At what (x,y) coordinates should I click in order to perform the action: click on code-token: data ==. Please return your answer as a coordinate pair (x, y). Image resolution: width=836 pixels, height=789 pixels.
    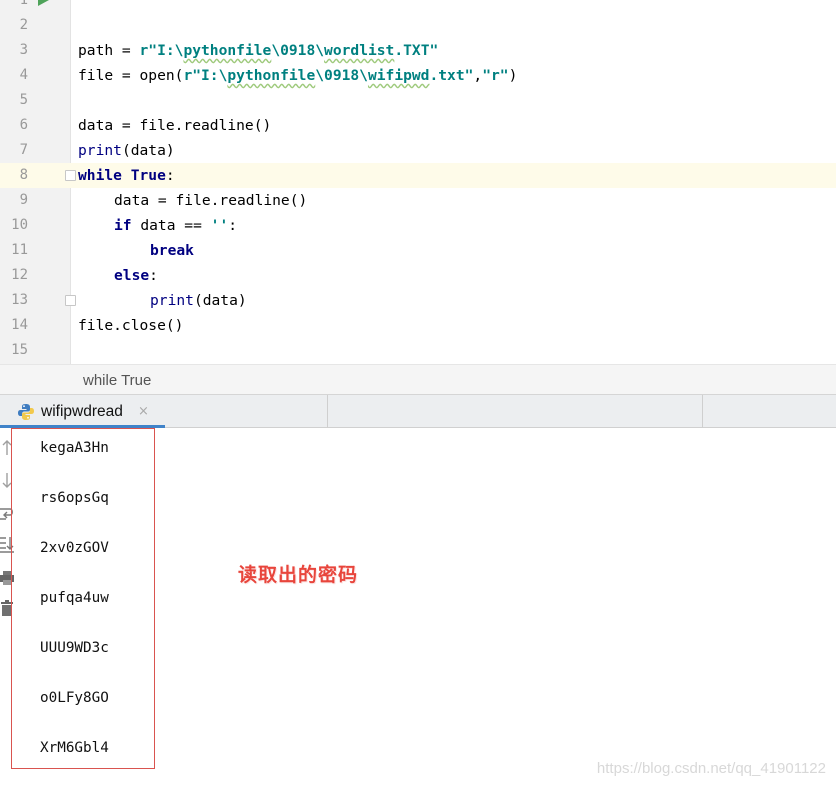
    Looking at the image, I should click on (175, 225).